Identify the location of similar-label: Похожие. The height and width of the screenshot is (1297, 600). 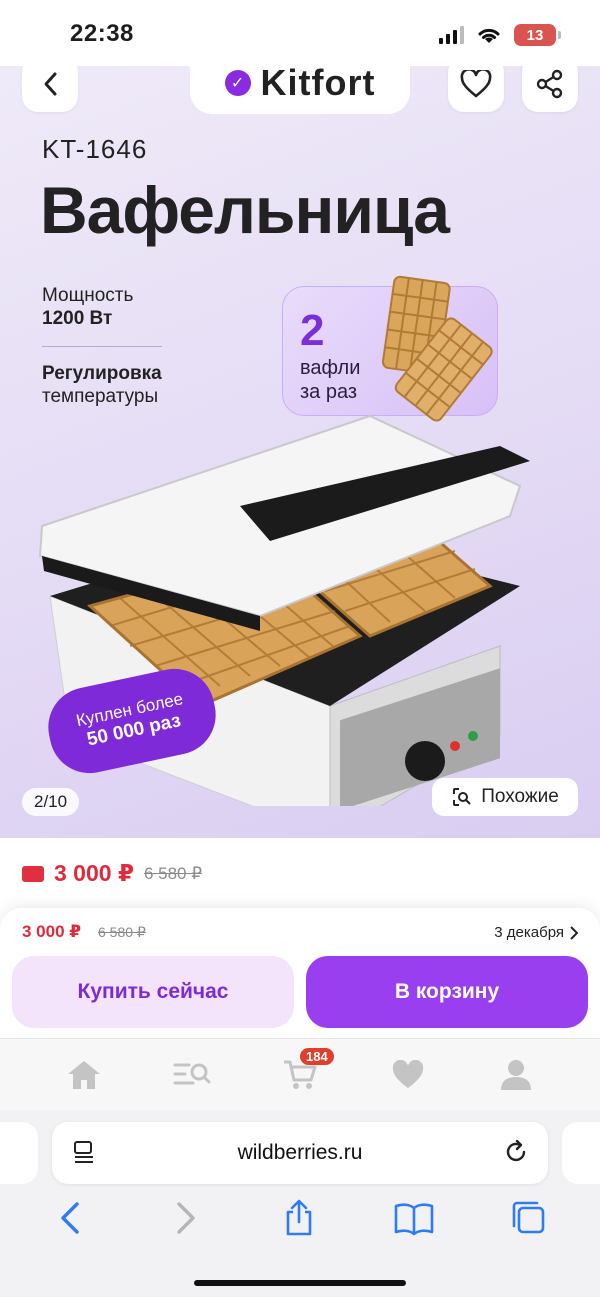
(520, 796).